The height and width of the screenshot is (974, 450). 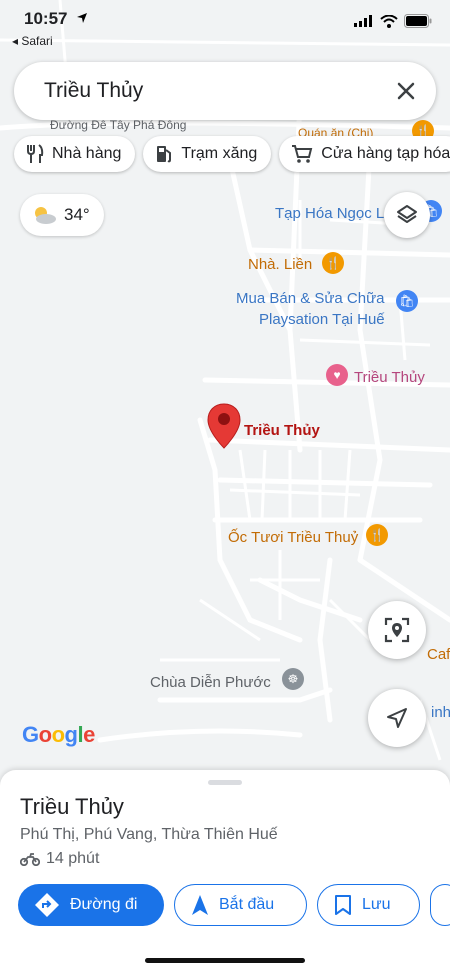 I want to click on bookmark-icon, so click(x=343, y=905).